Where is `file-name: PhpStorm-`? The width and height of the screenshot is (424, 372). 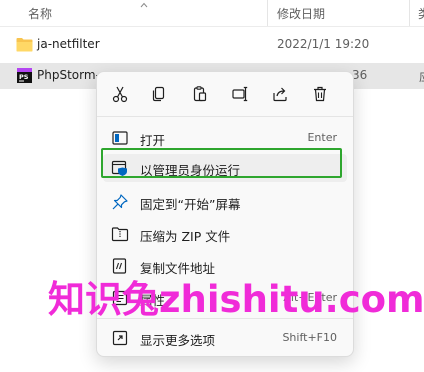 file-name: PhpStorm- is located at coordinates (68, 75).